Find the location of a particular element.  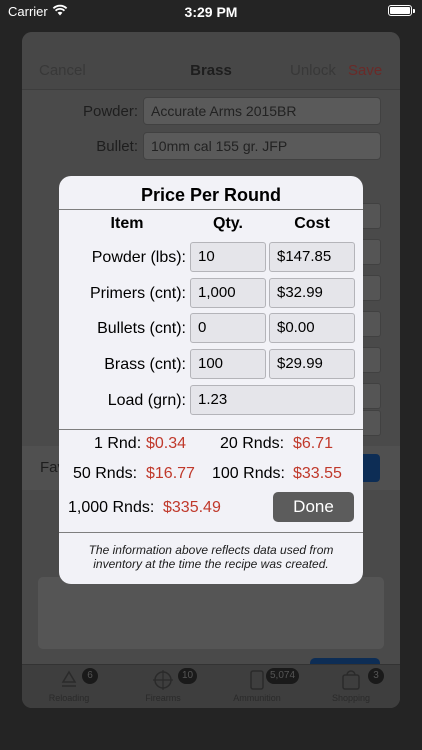

thousand-rounds-label: 1,000 Rnds: is located at coordinates (111, 507).